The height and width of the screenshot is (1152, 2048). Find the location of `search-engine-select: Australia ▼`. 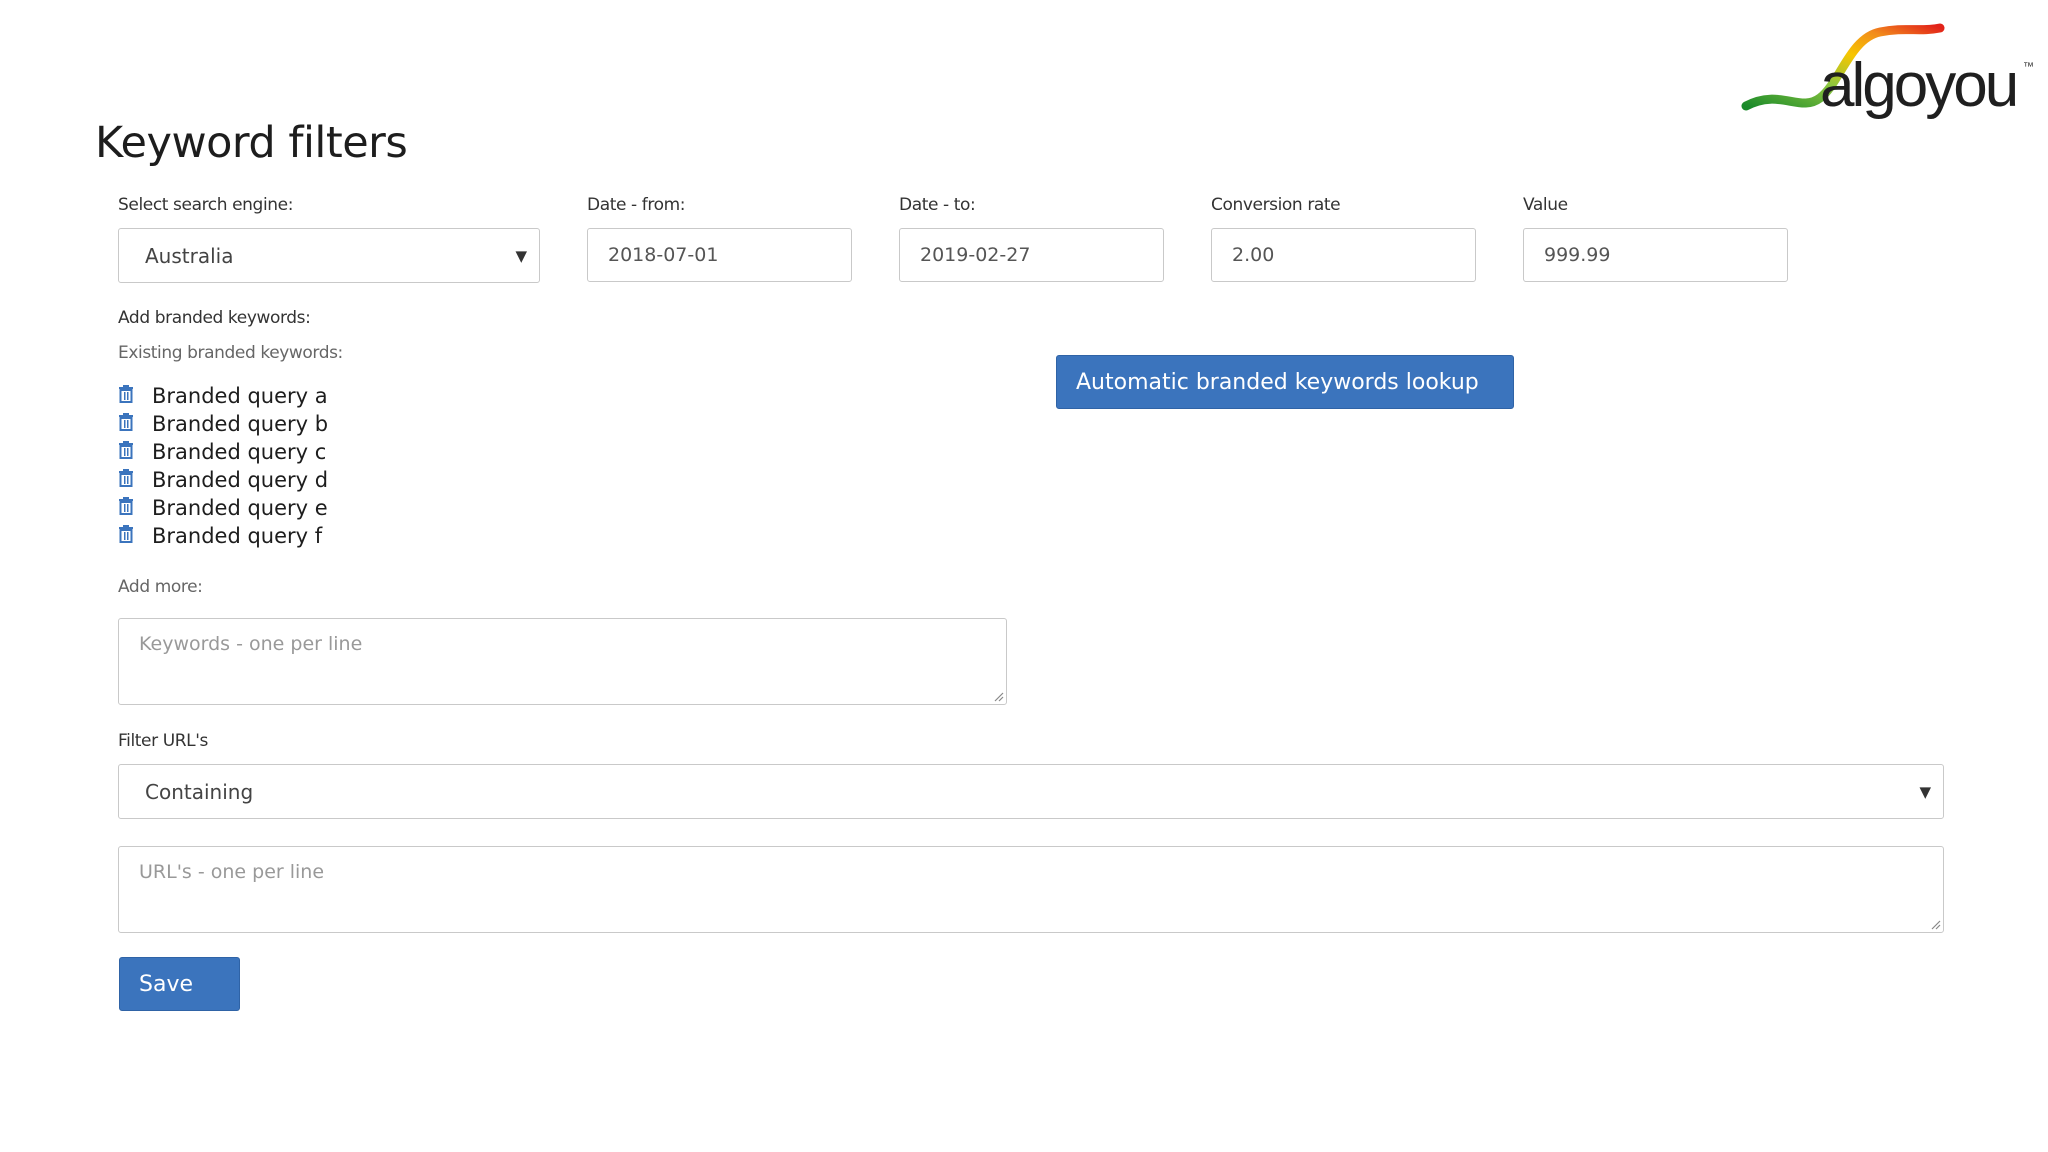

search-engine-select: Australia ▼ is located at coordinates (329, 255).